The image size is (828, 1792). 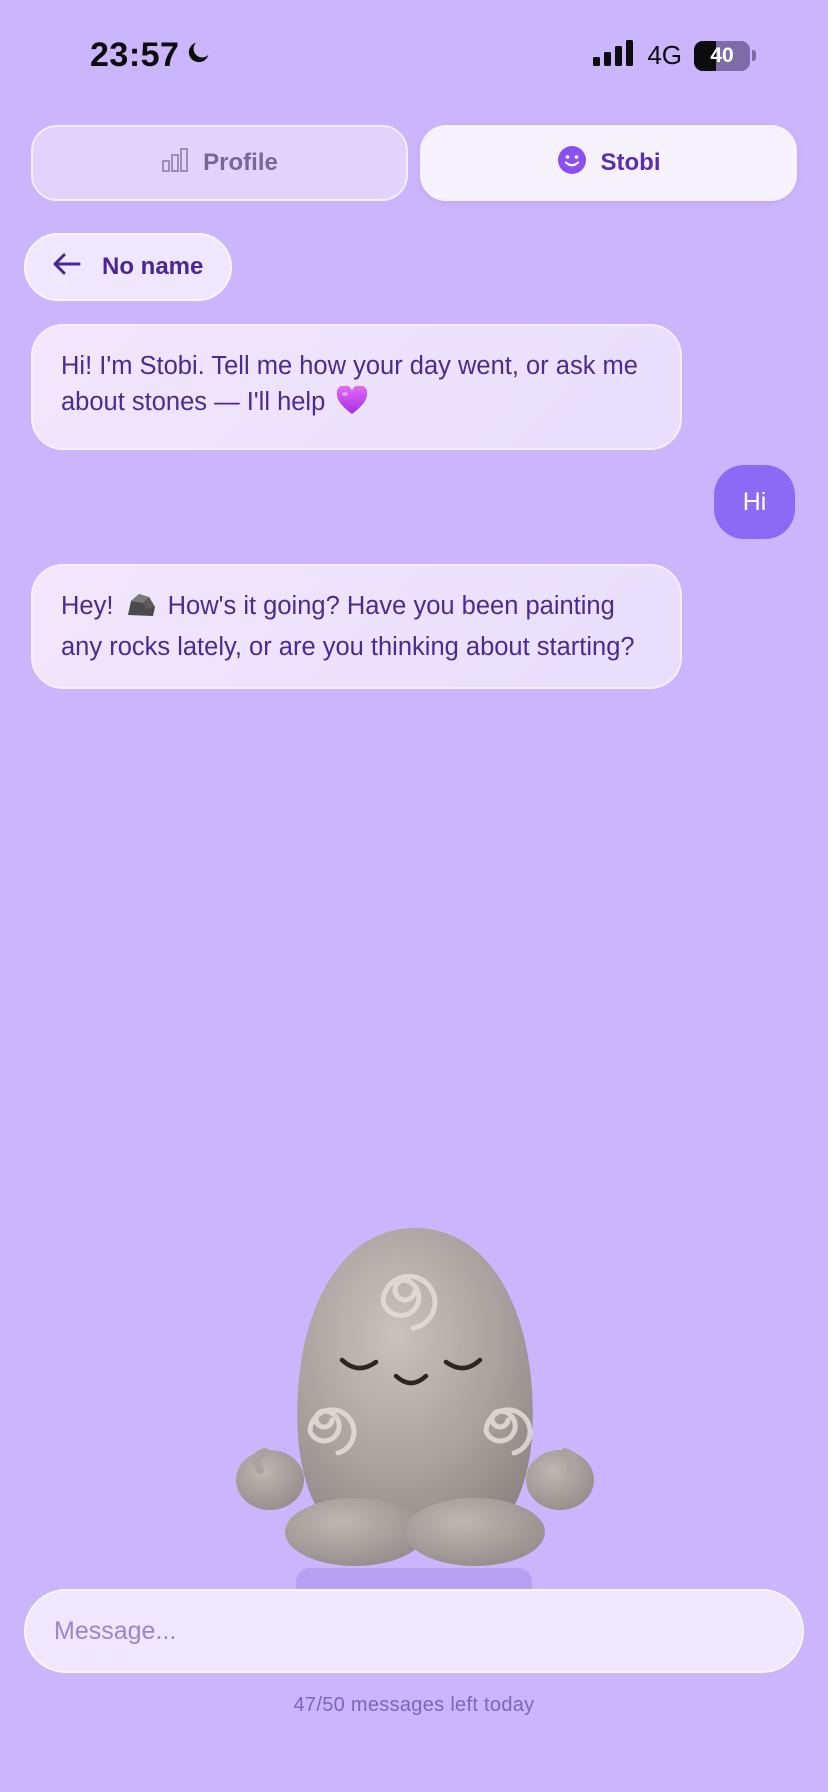 I want to click on rock-icon, so click(x=141, y=610).